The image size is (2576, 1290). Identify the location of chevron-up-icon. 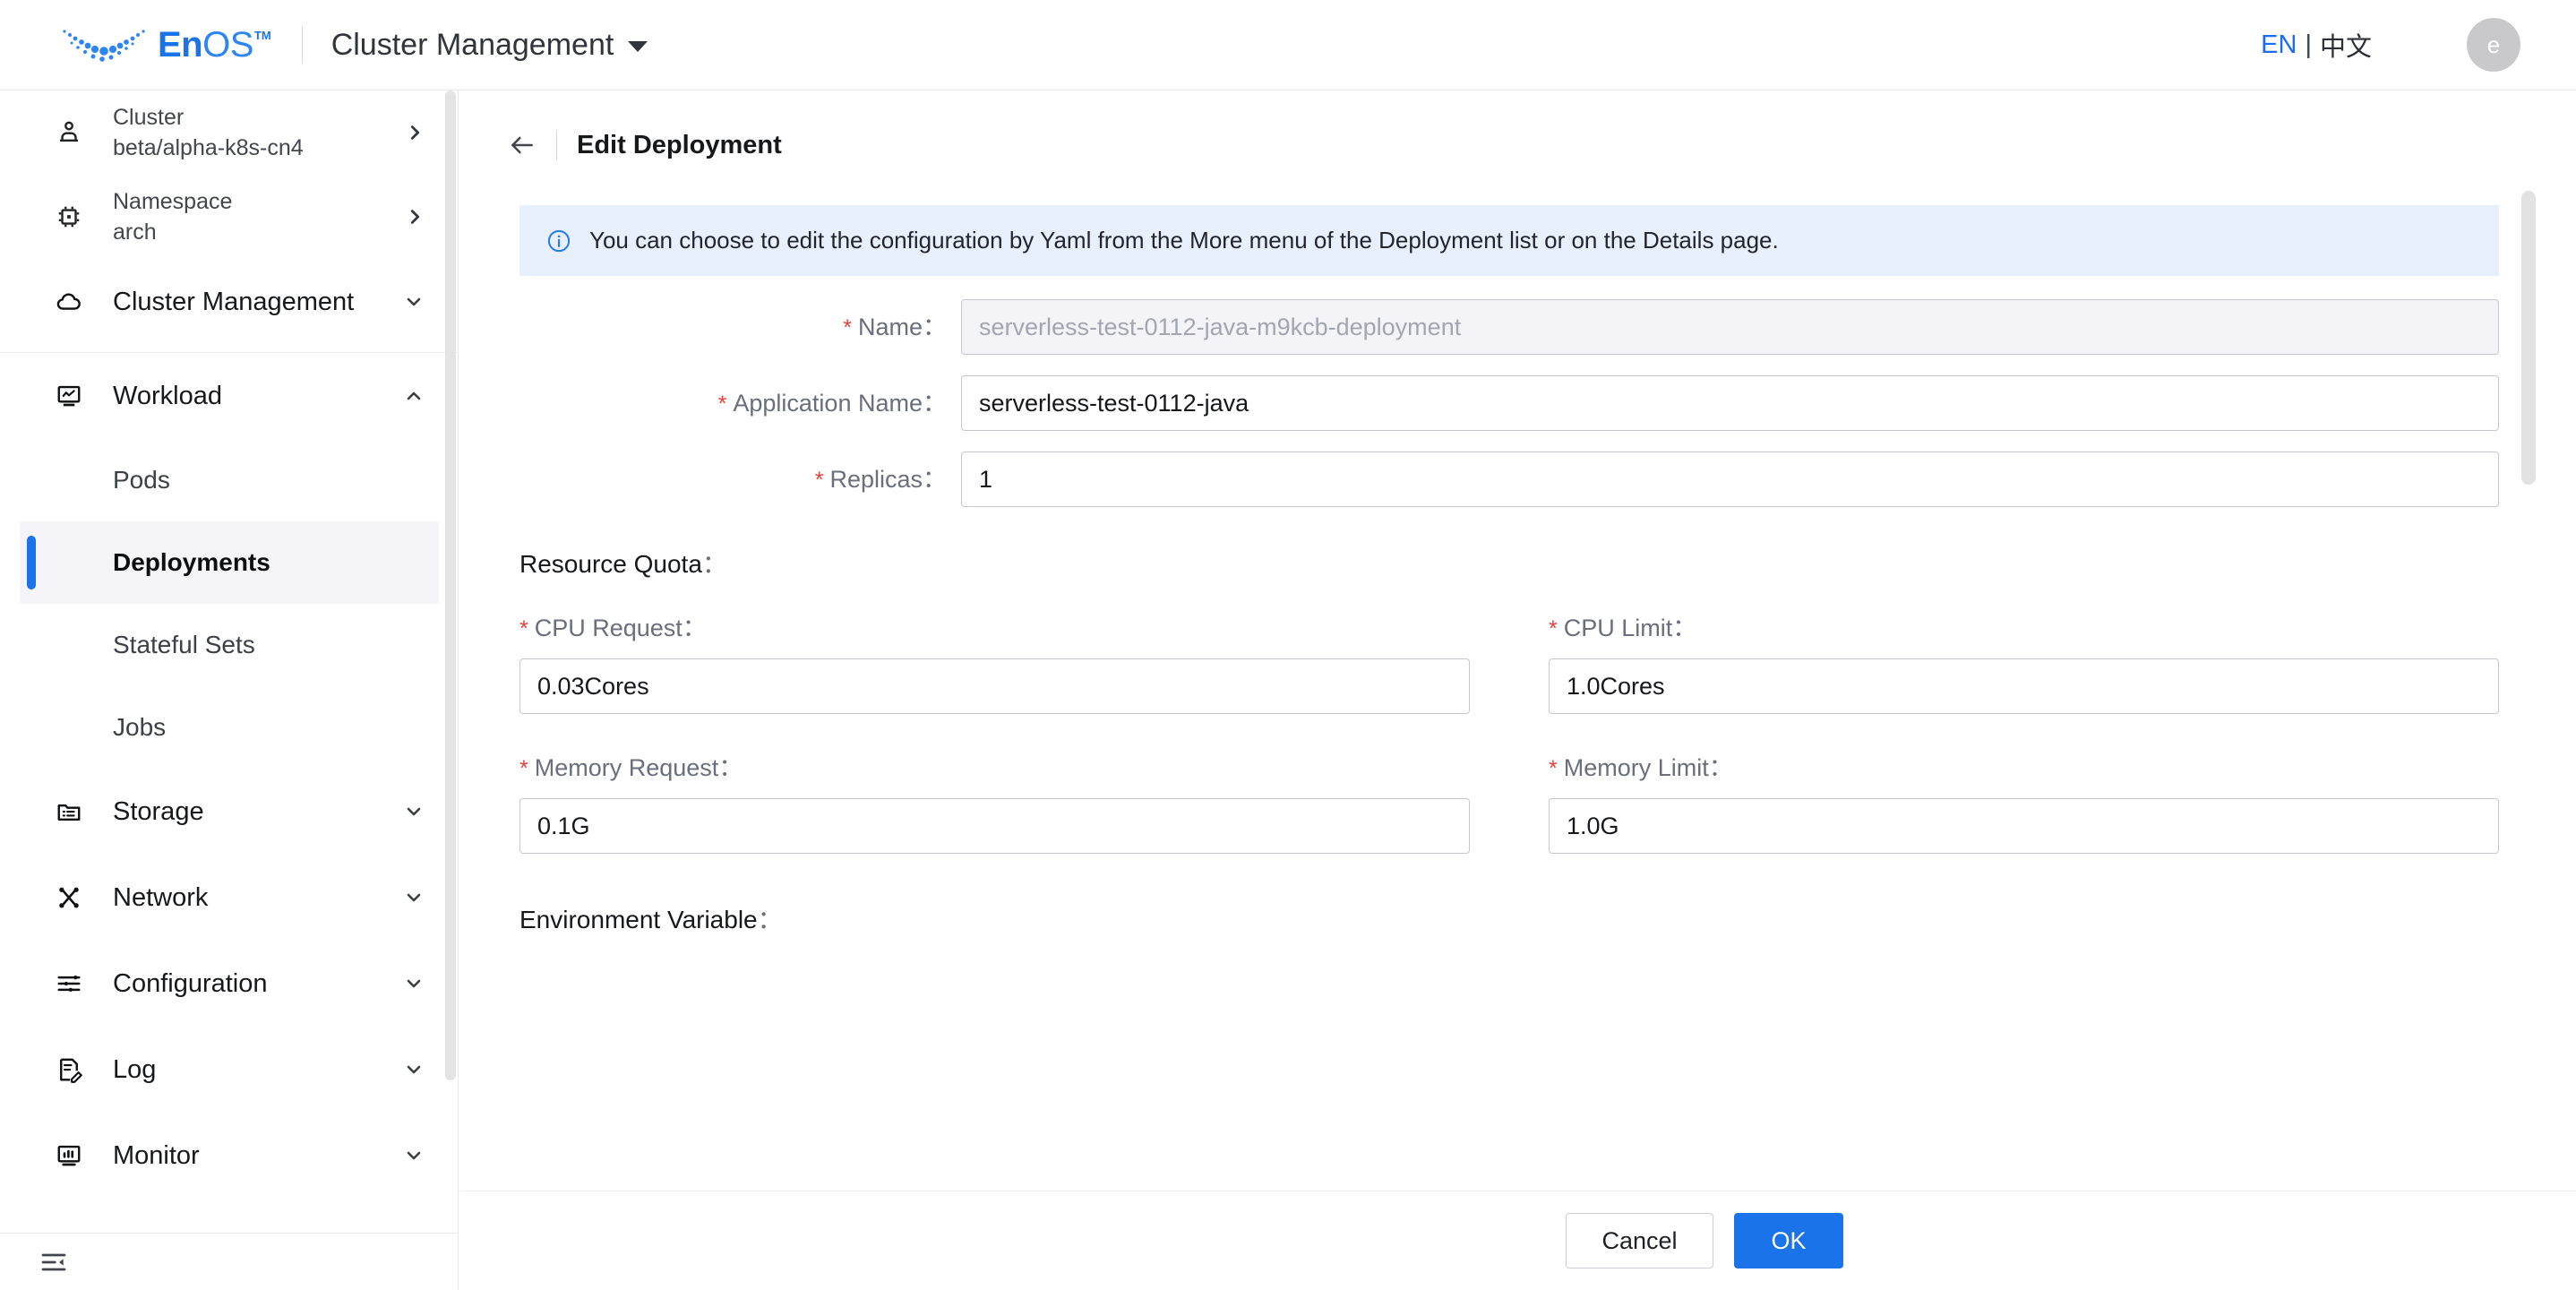
(414, 396).